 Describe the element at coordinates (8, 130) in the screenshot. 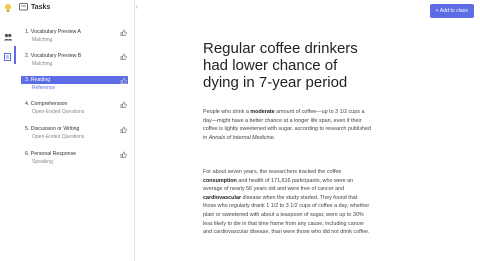

I see `left-icon-rail` at that location.